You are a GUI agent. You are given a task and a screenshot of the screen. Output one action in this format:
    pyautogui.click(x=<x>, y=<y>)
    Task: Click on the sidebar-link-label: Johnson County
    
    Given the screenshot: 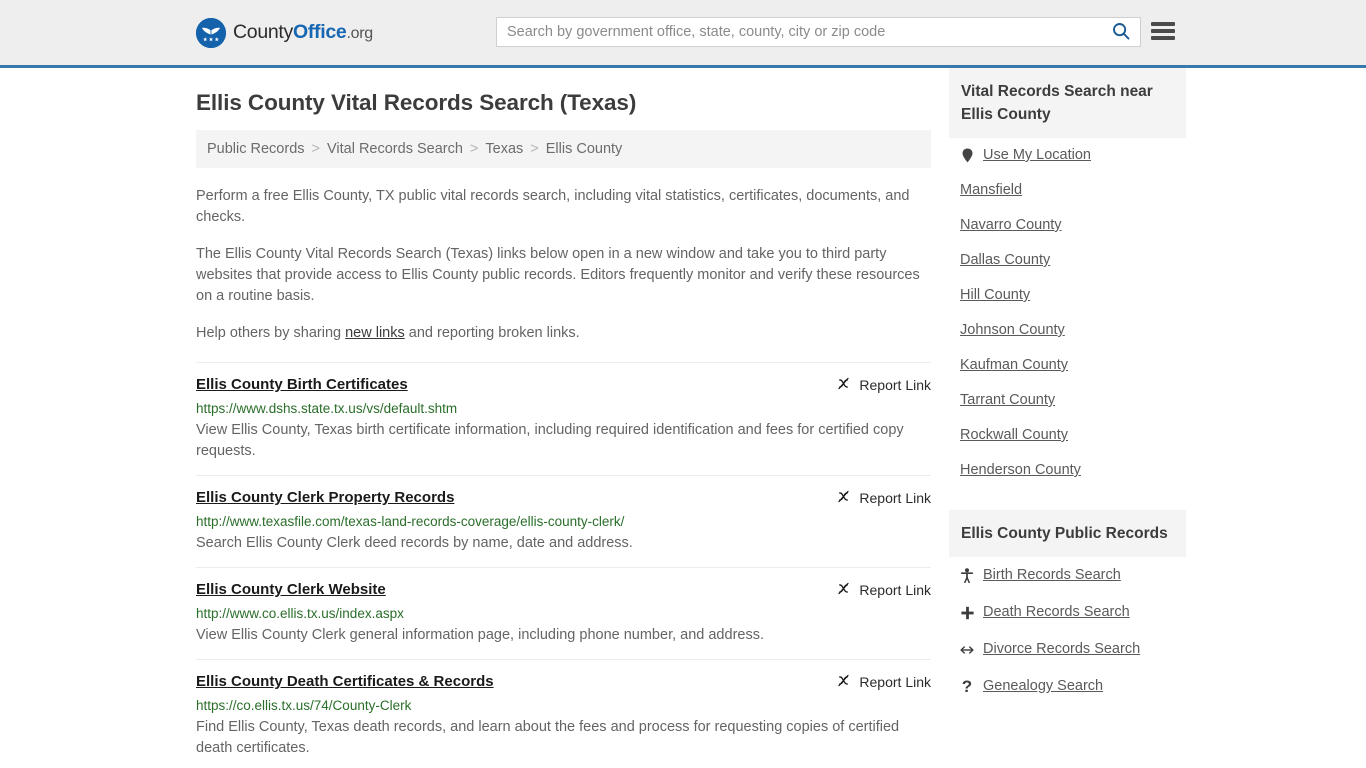 What is the action you would take?
    pyautogui.click(x=1012, y=330)
    